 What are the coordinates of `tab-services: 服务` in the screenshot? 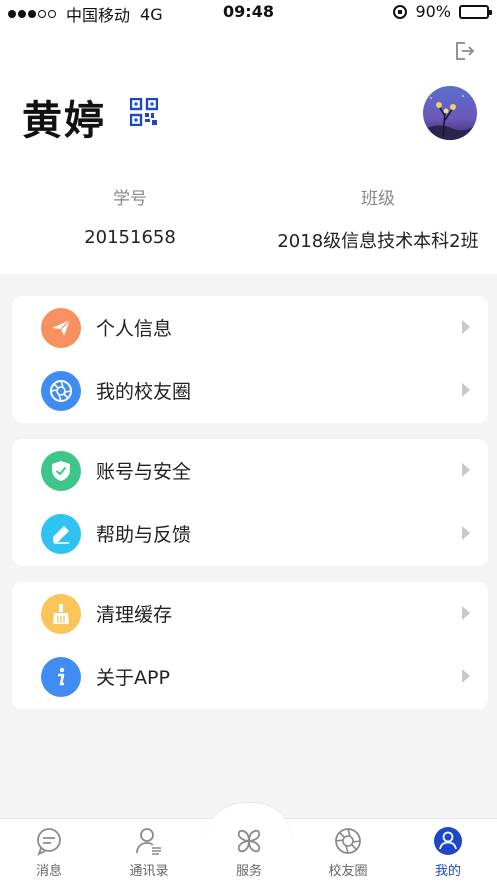 It's located at (249, 852).